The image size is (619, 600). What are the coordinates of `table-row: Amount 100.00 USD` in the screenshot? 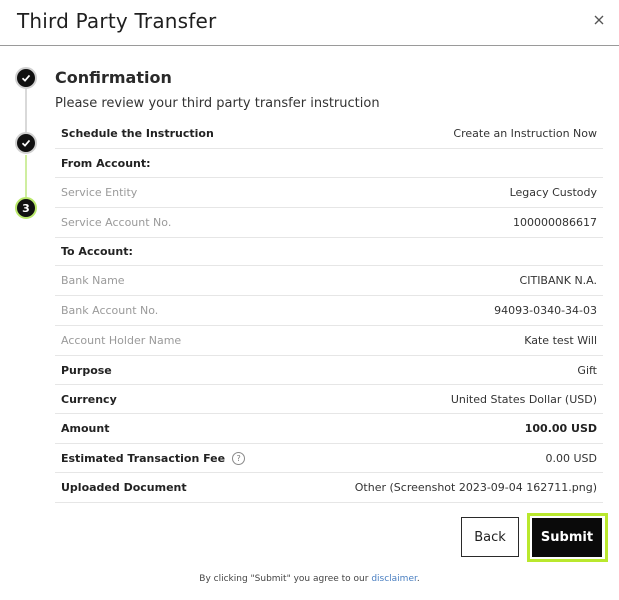 It's located at (329, 429).